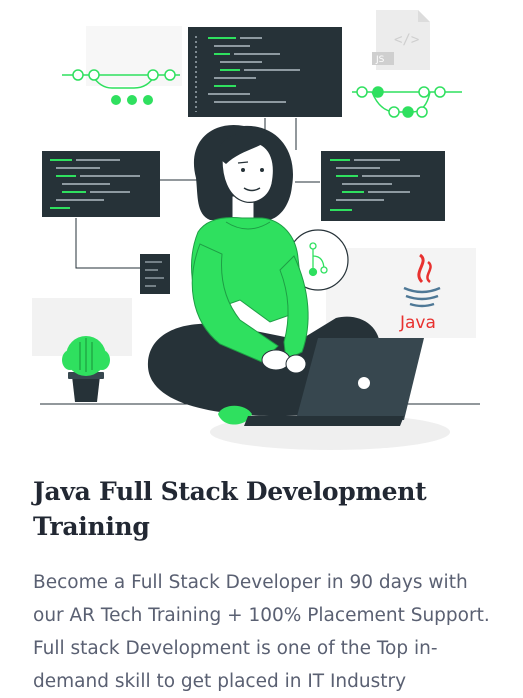 The height and width of the screenshot is (698, 523). What do you see at coordinates (380, 60) in the screenshot?
I see `svg-text: JS` at bounding box center [380, 60].